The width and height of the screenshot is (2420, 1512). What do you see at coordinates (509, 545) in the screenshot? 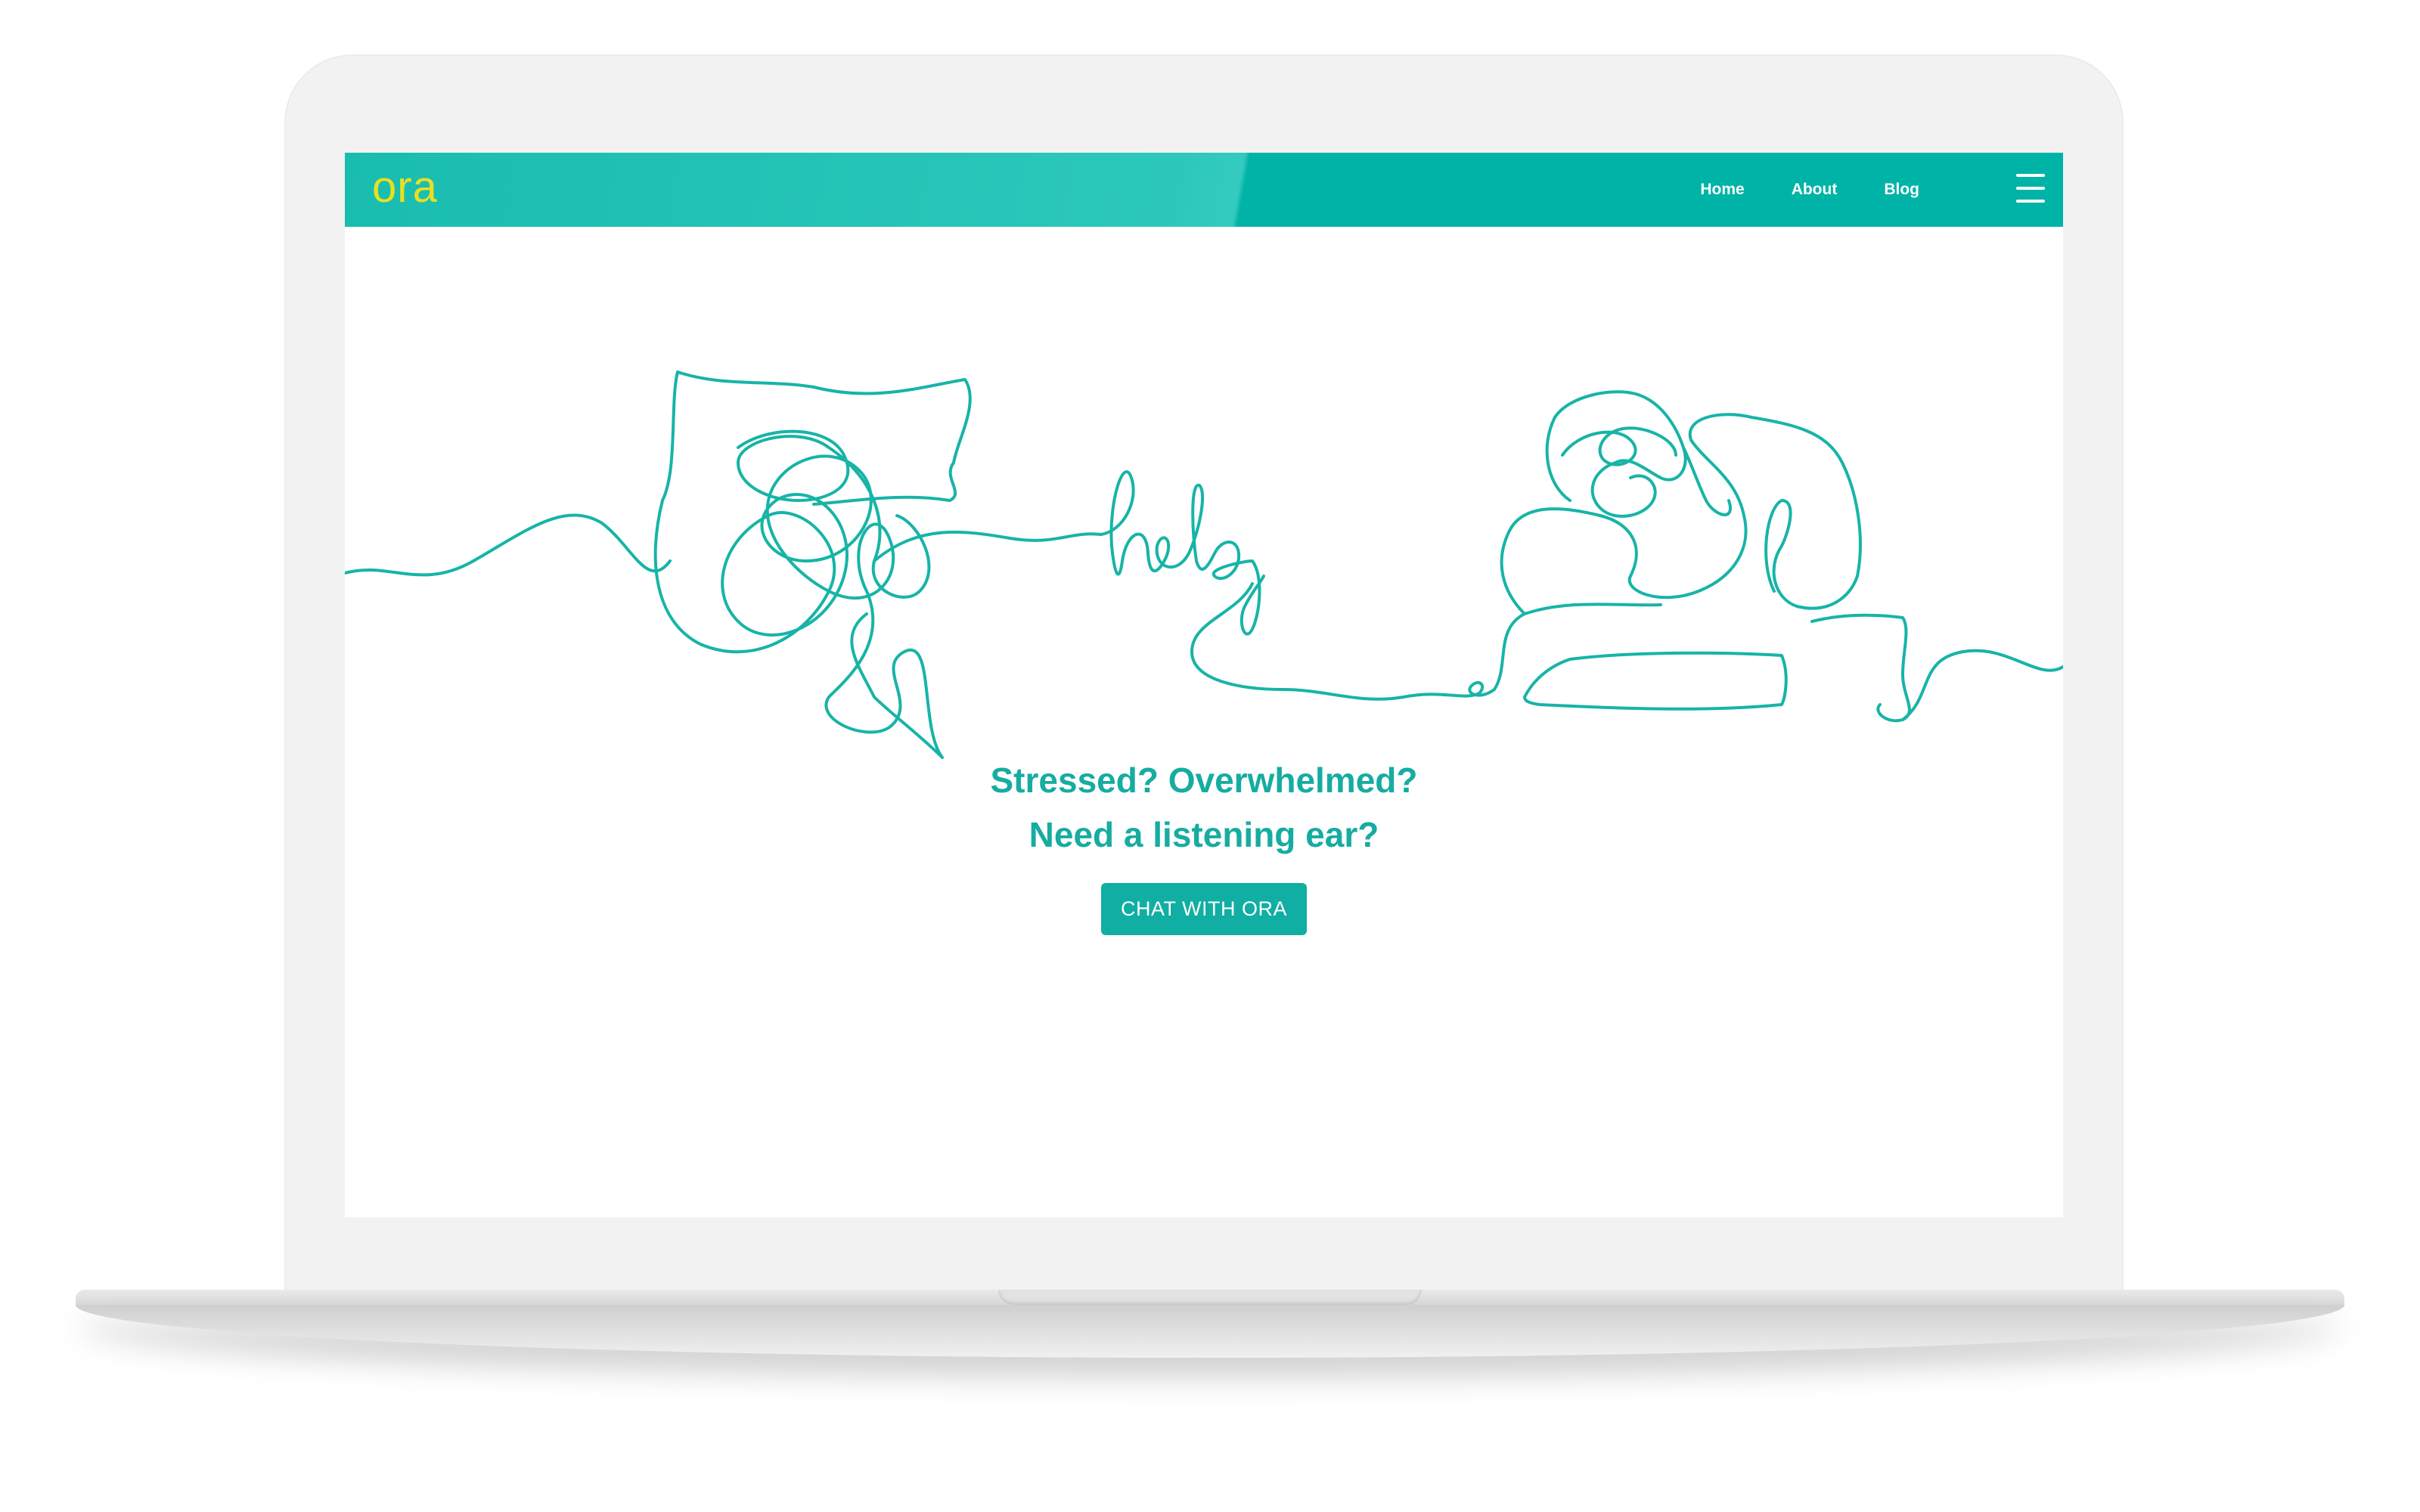
I see `wave-line-left` at bounding box center [509, 545].